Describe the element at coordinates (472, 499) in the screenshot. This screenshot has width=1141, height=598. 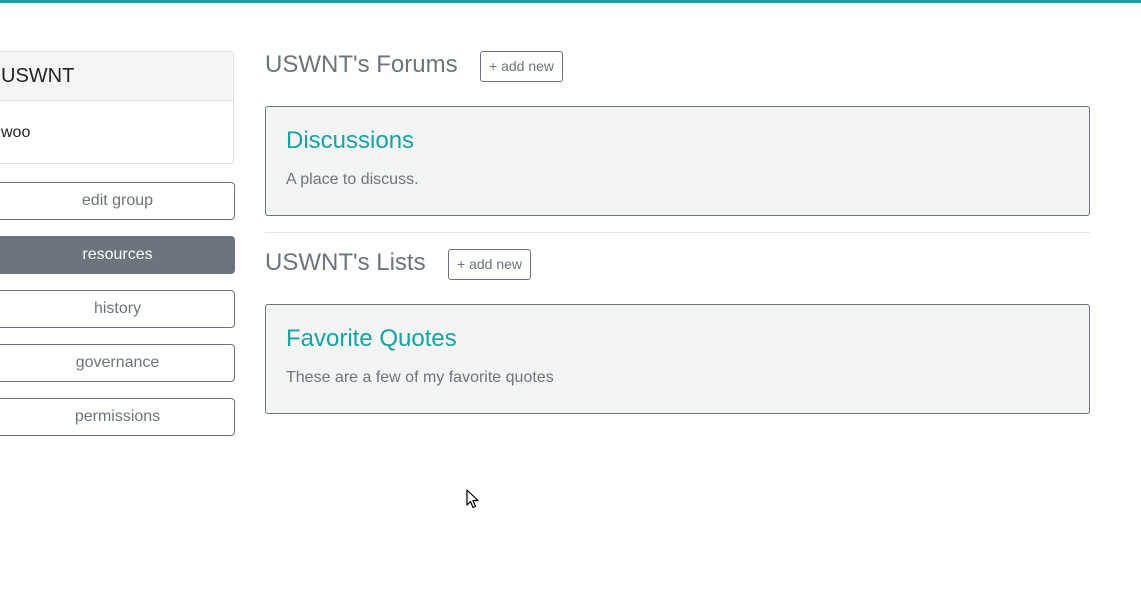
I see `mouse-pointer-icon` at that location.